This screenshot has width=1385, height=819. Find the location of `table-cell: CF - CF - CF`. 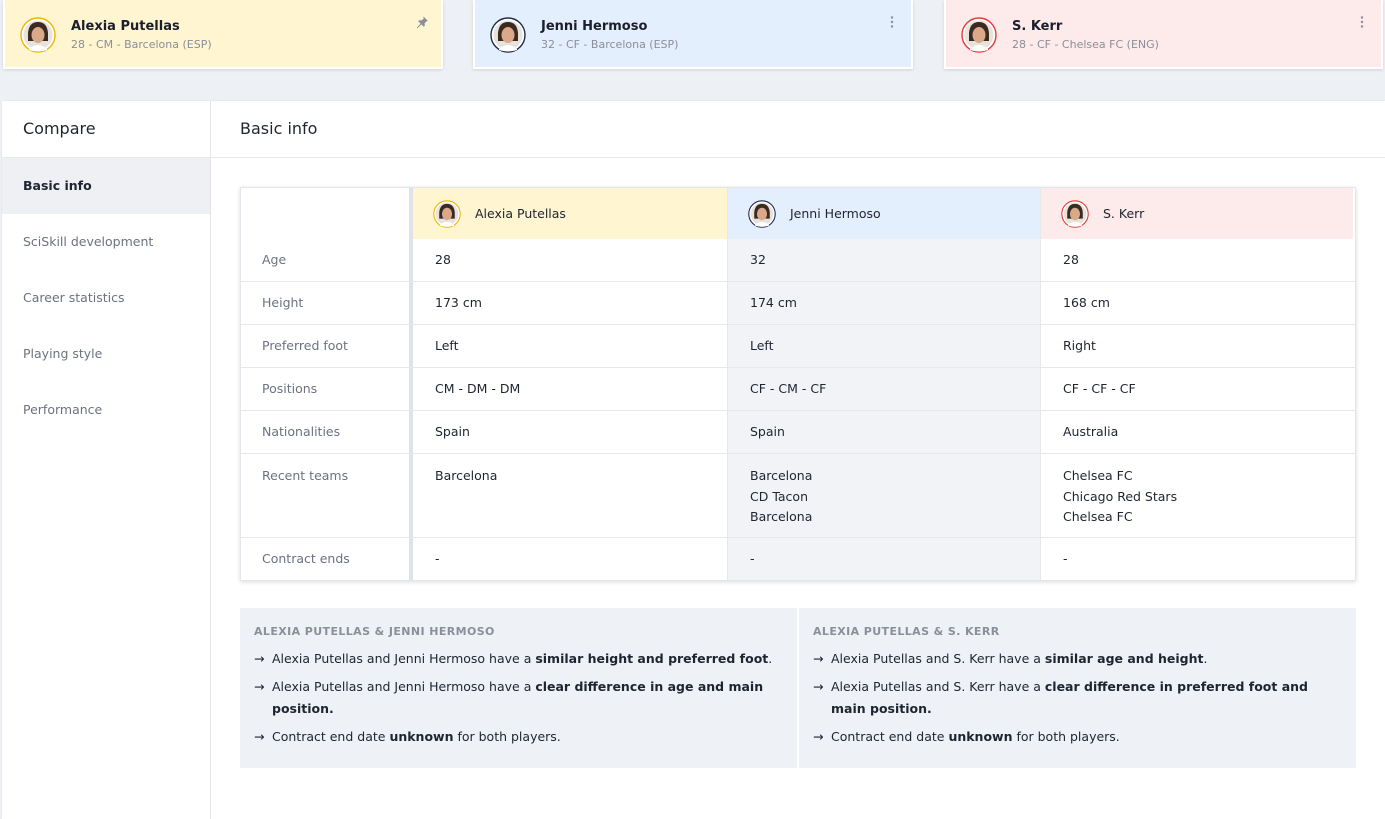

table-cell: CF - CF - CF is located at coordinates (1196, 389).